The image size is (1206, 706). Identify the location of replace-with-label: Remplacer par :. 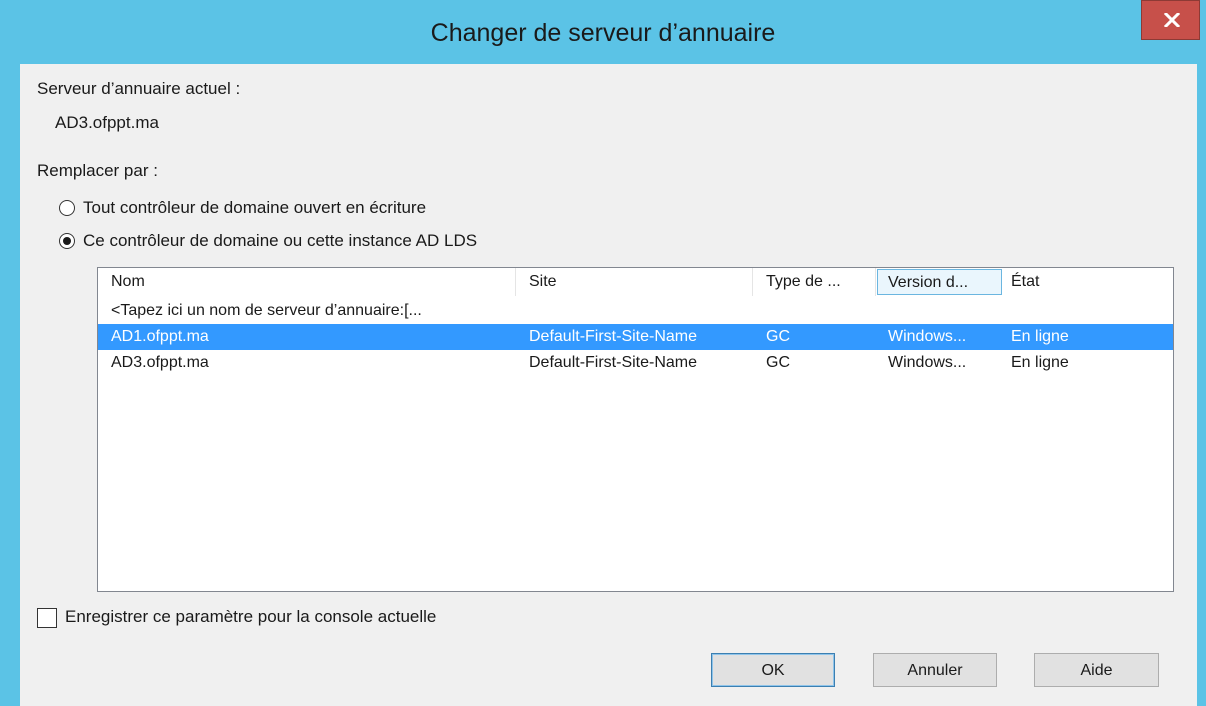
(97, 170).